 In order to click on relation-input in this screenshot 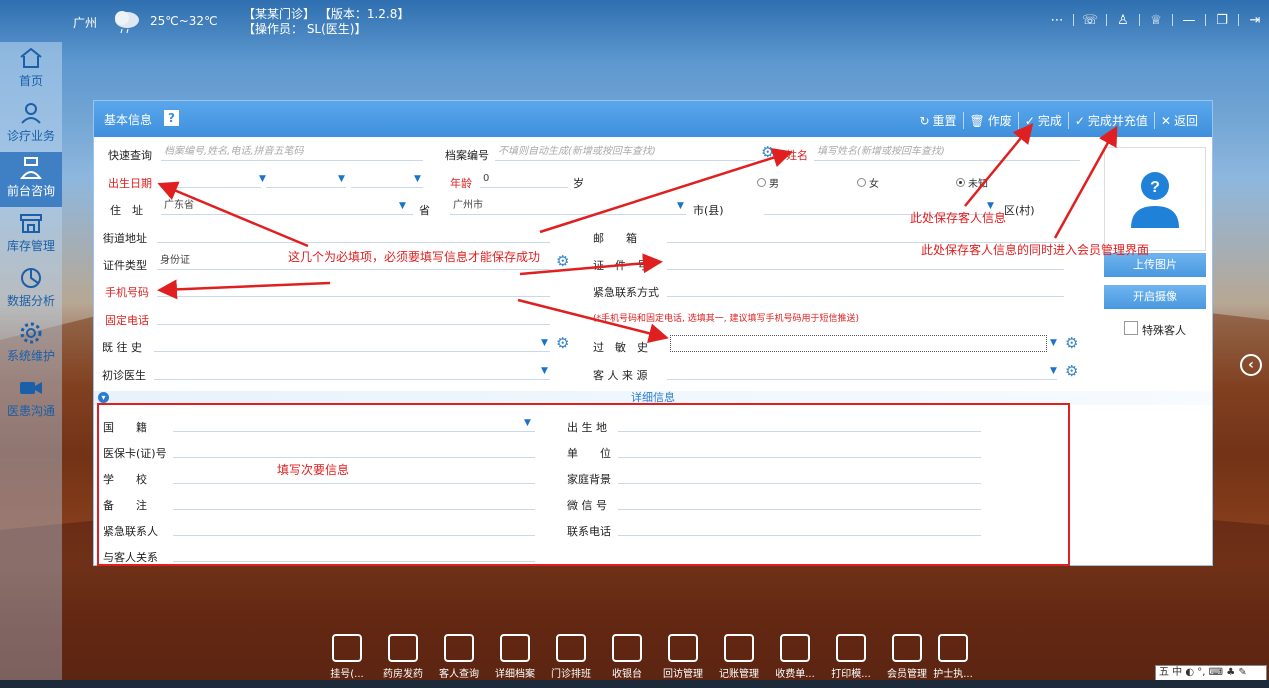, I will do `click(354, 553)`.